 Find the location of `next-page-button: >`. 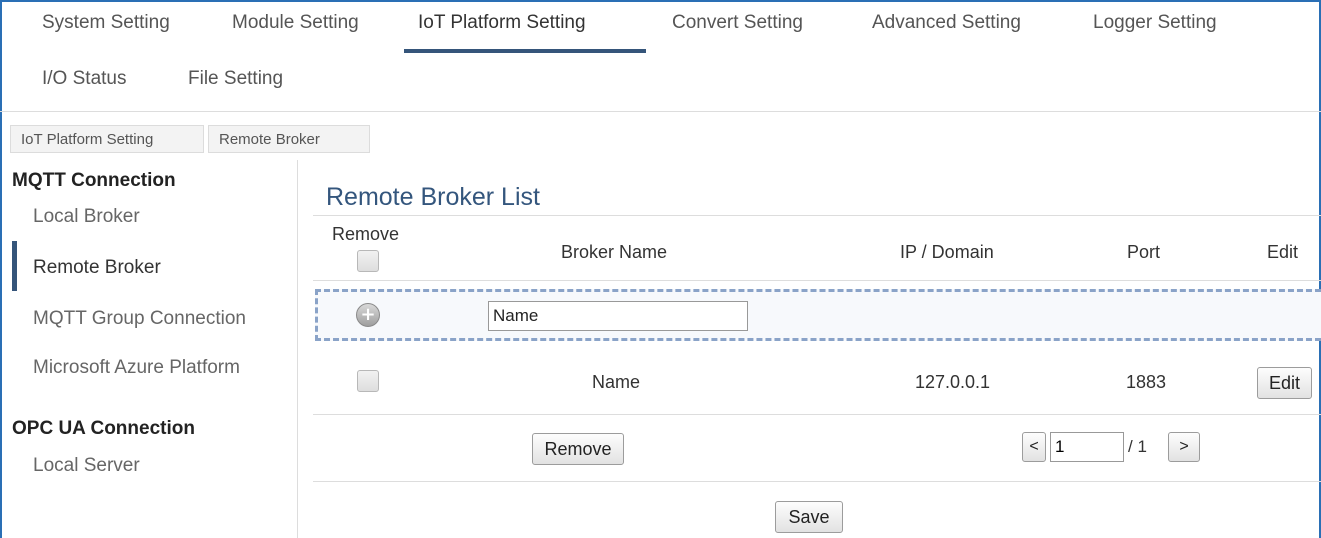

next-page-button: > is located at coordinates (1184, 447).